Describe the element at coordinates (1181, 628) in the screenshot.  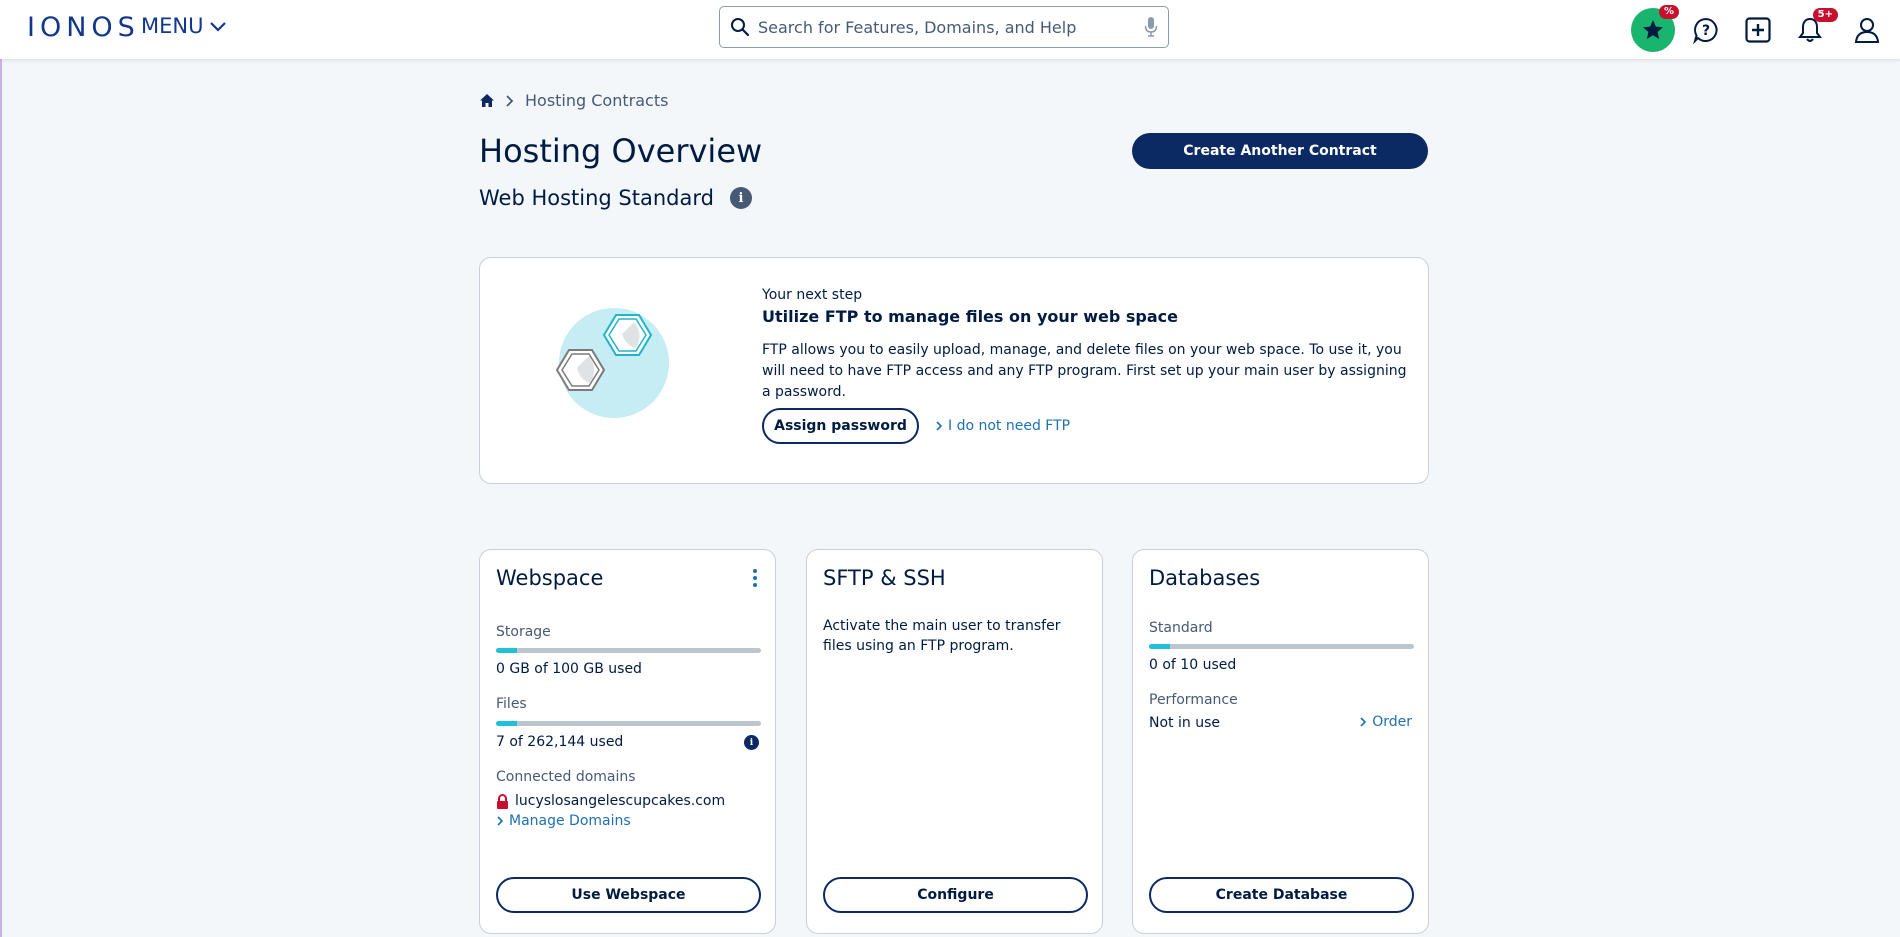
I see `standard-label: Standard` at that location.